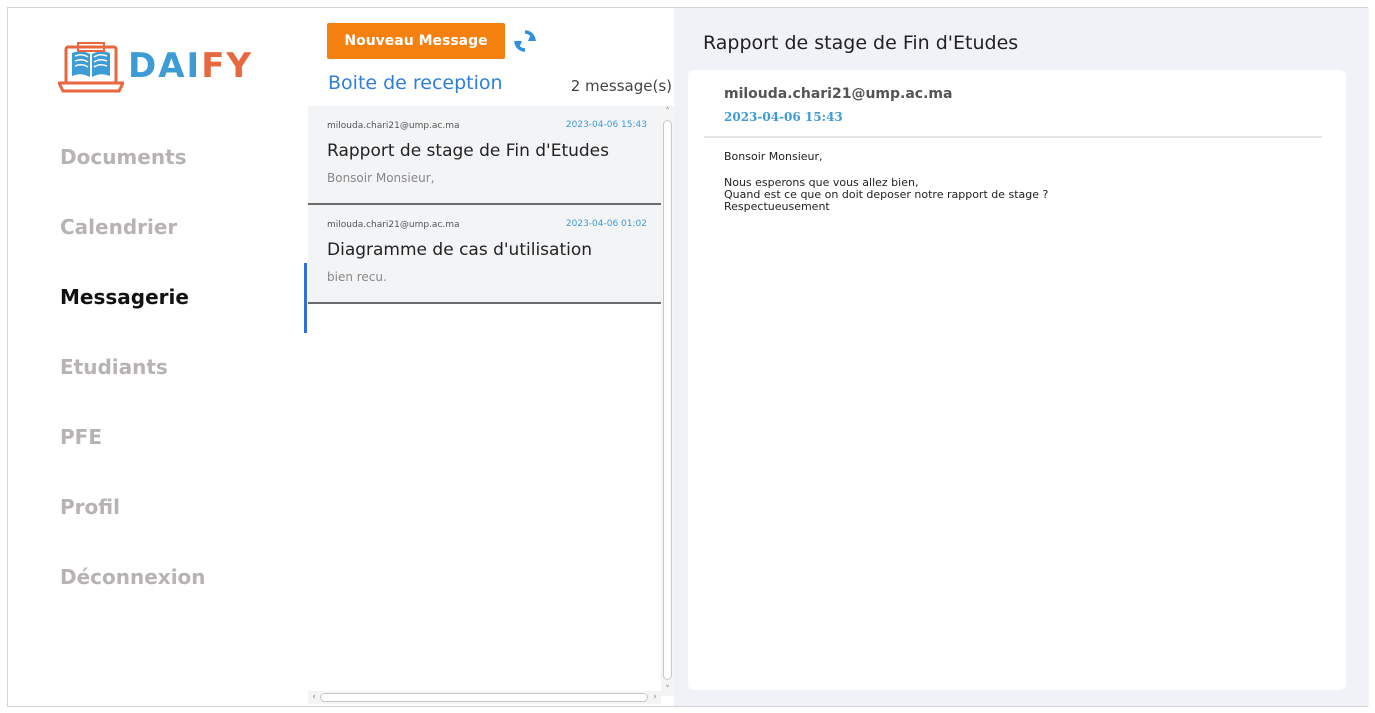 This screenshot has width=1375, height=713. I want to click on message-date: 2023-04-06 01:02, so click(606, 224).